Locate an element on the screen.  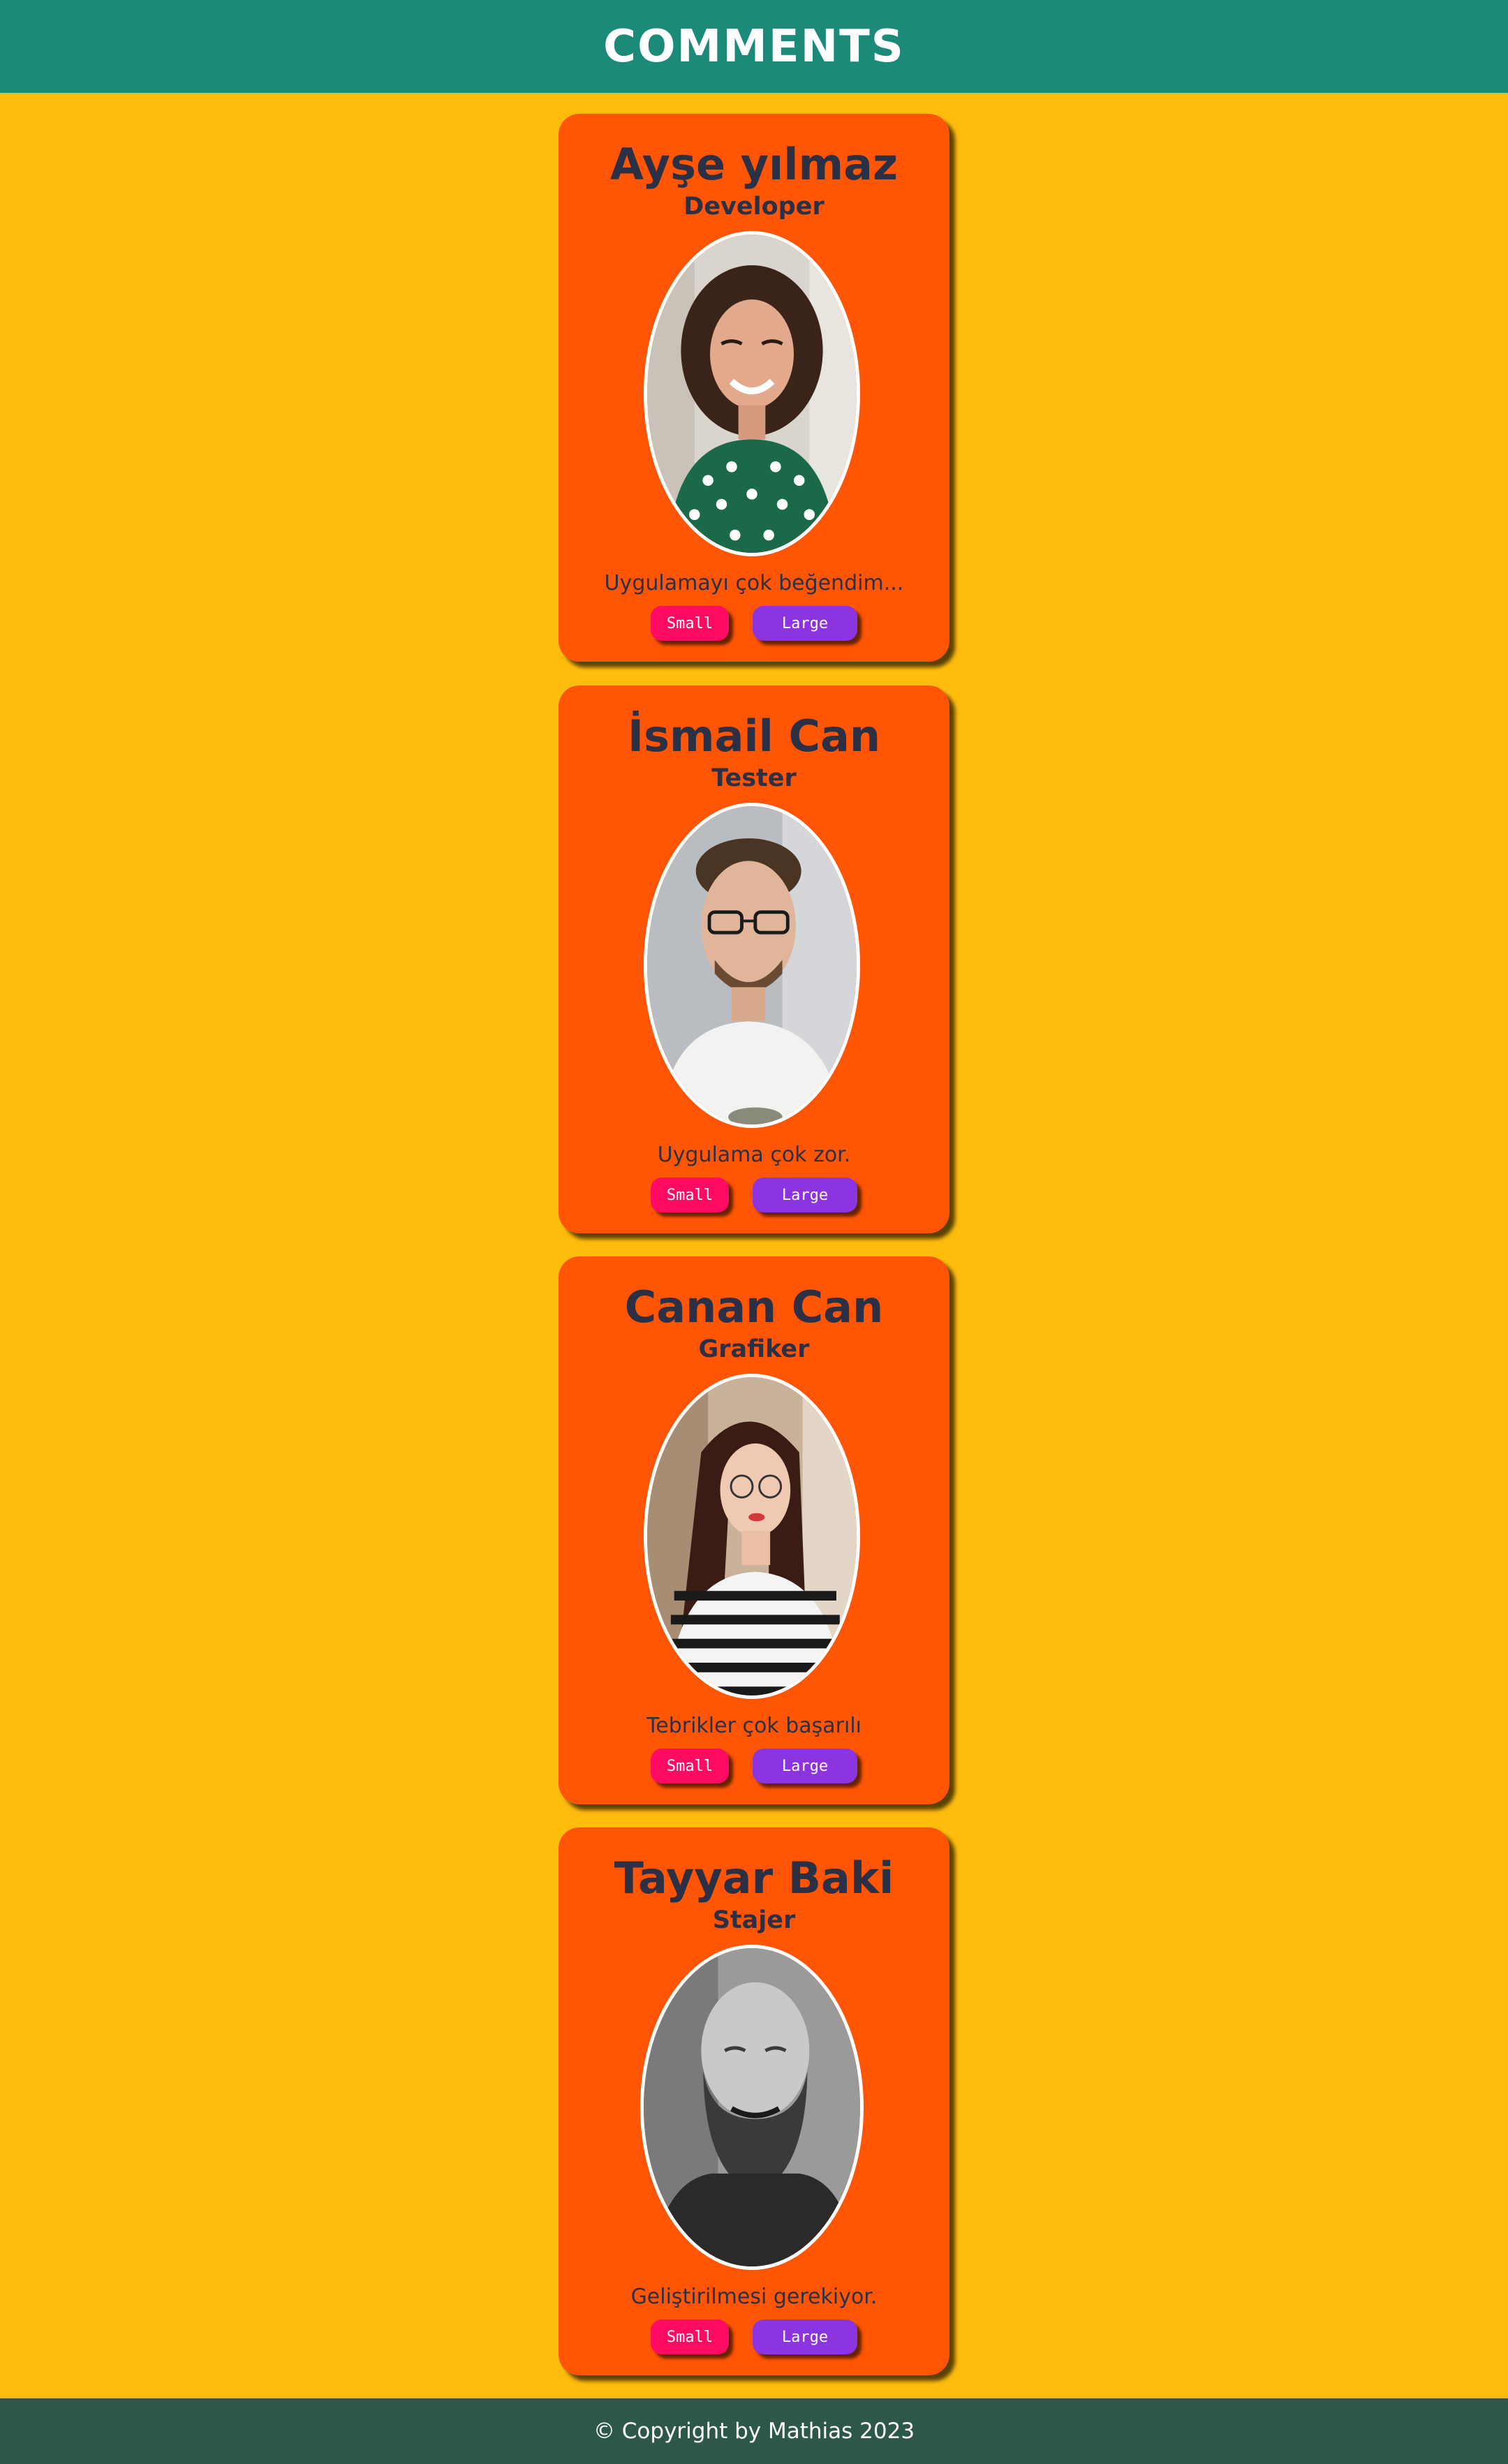
woman-glasses-portrait-icon is located at coordinates (752, 1536).